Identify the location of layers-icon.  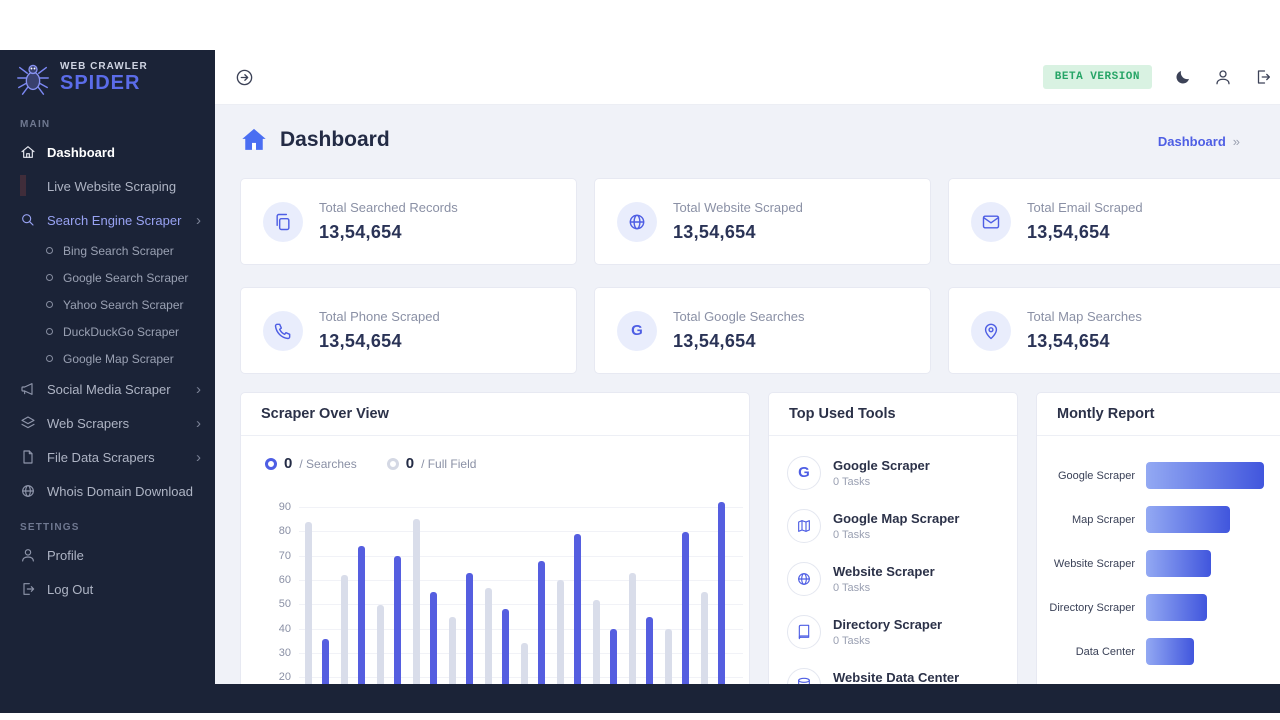
(28, 423).